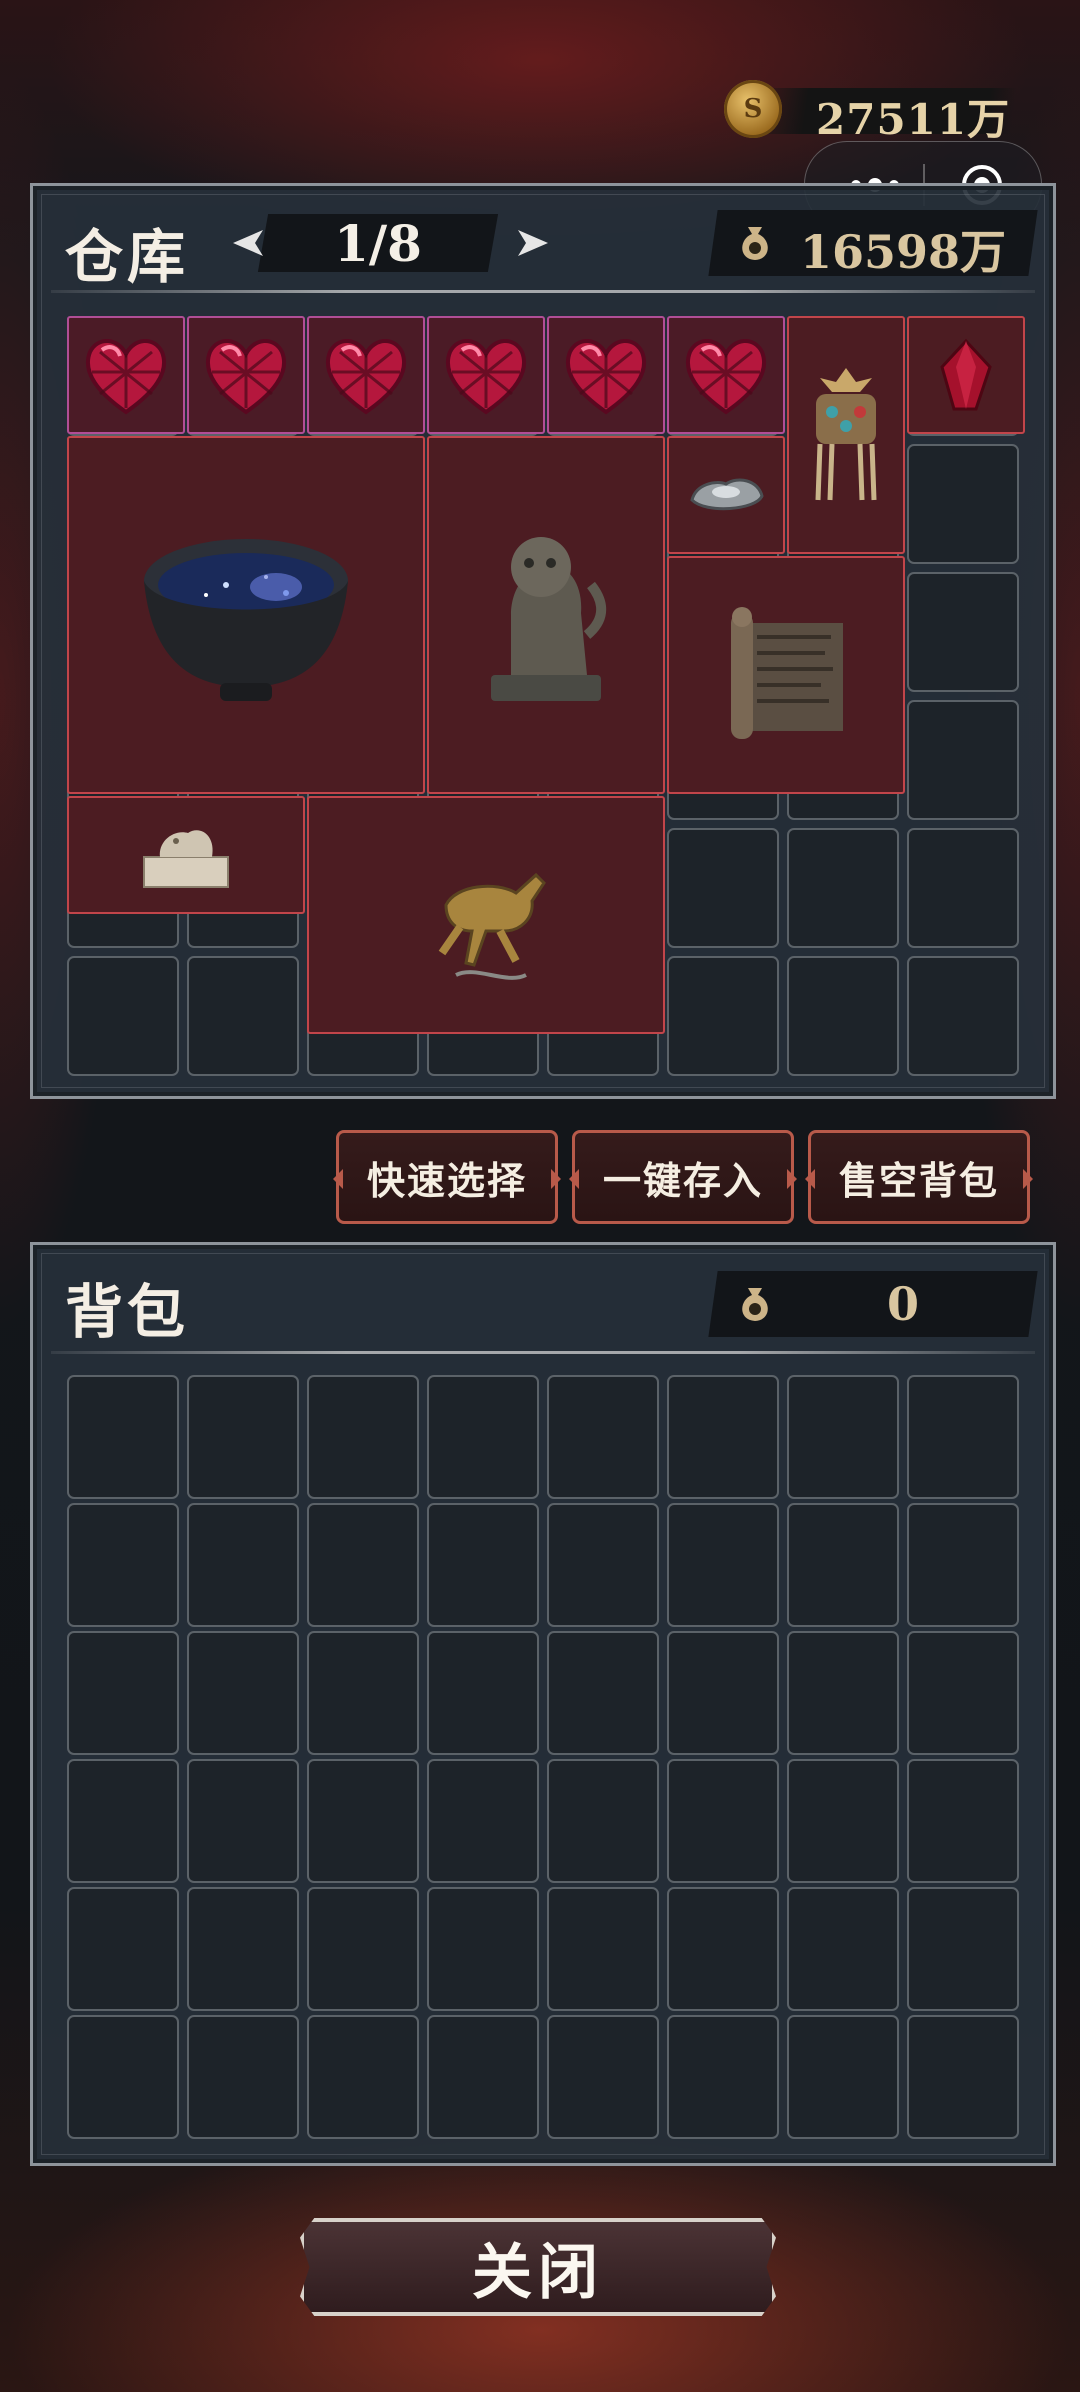 This screenshot has width=1080, height=2392. Describe the element at coordinates (127, 257) in the screenshot. I see `warehouse-title: 仓库` at that location.